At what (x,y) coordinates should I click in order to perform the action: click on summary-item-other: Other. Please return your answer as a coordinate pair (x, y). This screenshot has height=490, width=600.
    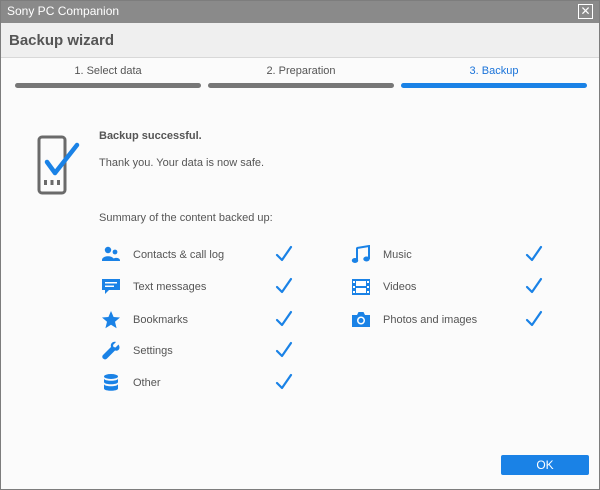
    Looking at the image, I should click on (201, 383).